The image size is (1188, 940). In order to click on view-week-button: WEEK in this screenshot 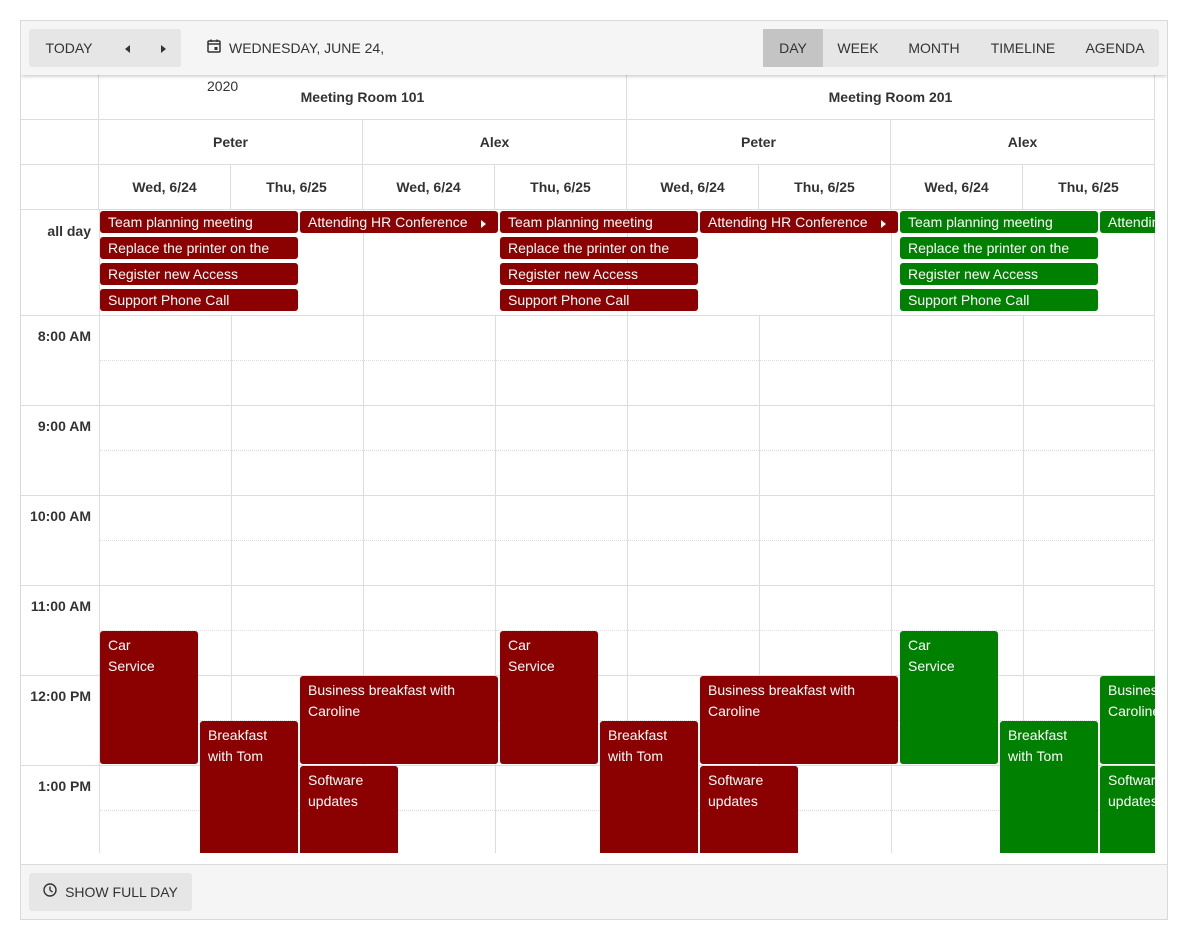, I will do `click(858, 48)`.